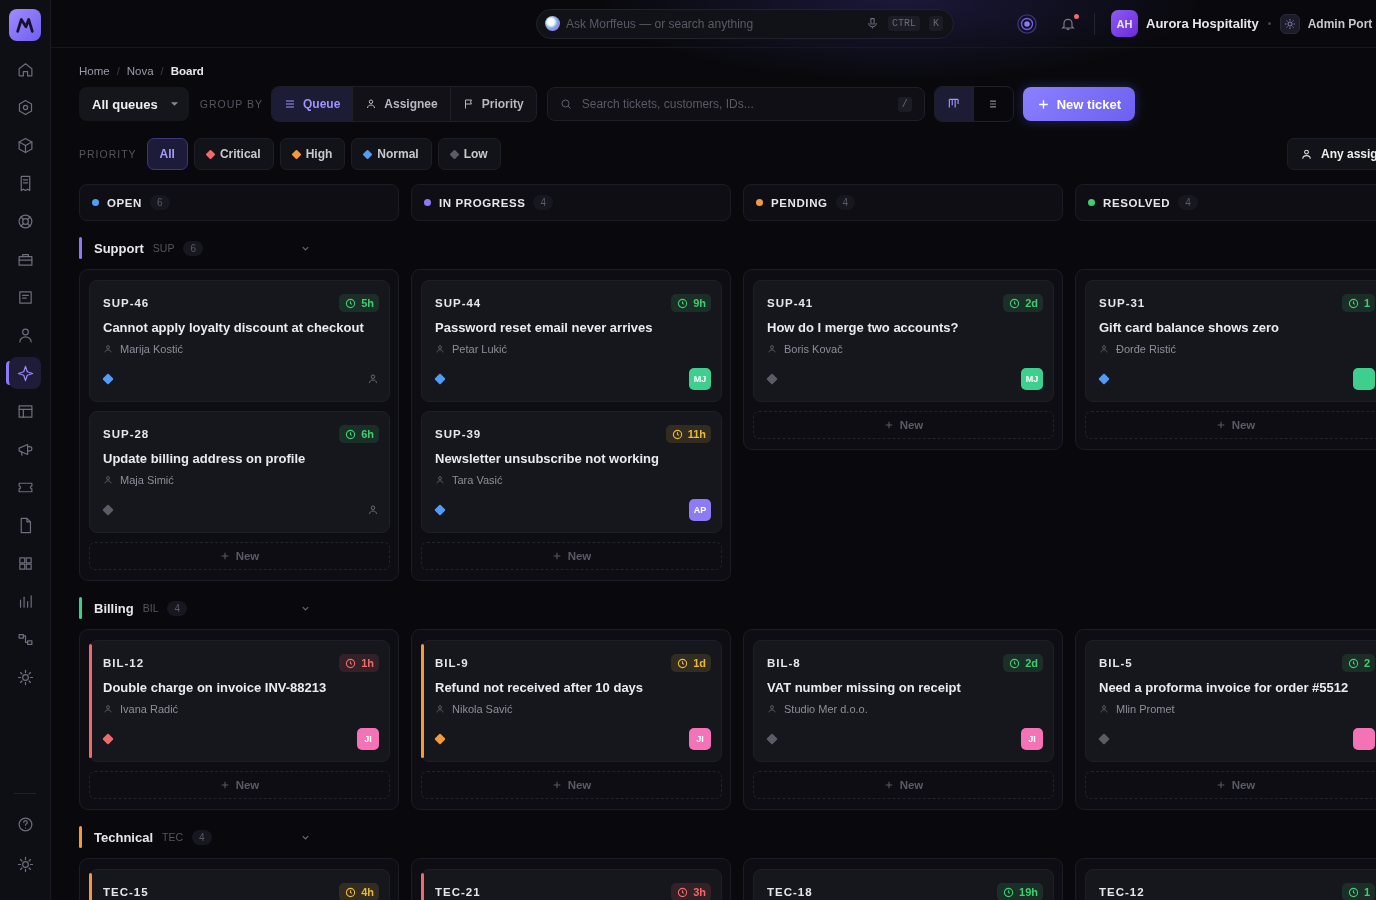 The width and height of the screenshot is (1376, 900). Describe the element at coordinates (367, 892) in the screenshot. I see `sla-time: 4h` at that location.